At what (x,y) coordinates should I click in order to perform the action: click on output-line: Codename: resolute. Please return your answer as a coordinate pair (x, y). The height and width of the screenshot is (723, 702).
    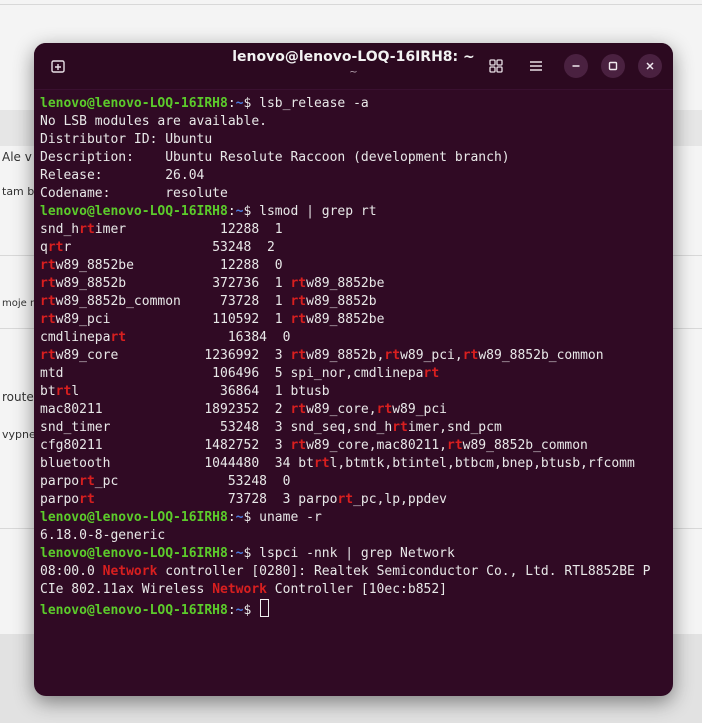
    Looking at the image, I should click on (355, 194).